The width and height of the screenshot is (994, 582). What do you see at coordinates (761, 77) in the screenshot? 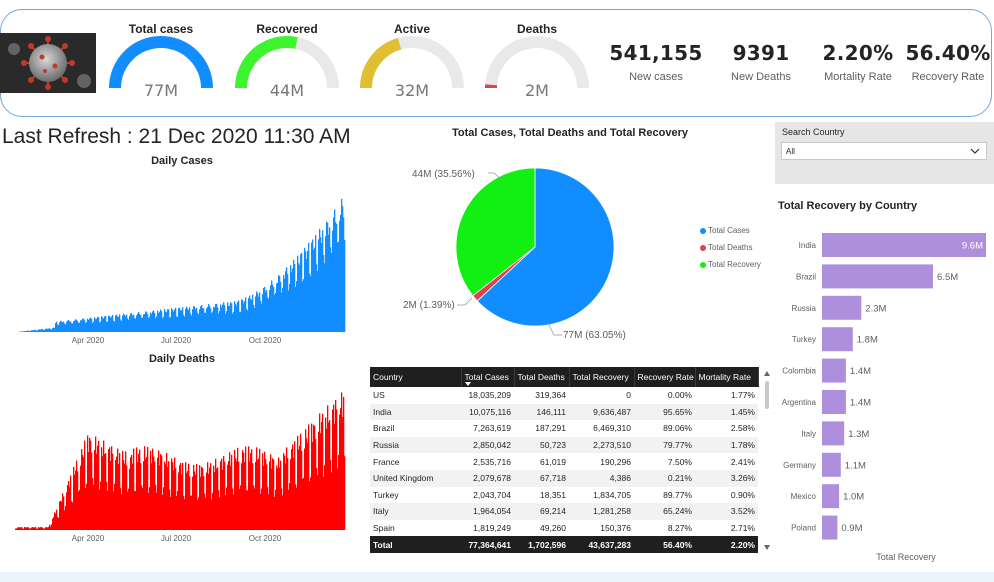
I see `card-label: New Deaths` at bounding box center [761, 77].